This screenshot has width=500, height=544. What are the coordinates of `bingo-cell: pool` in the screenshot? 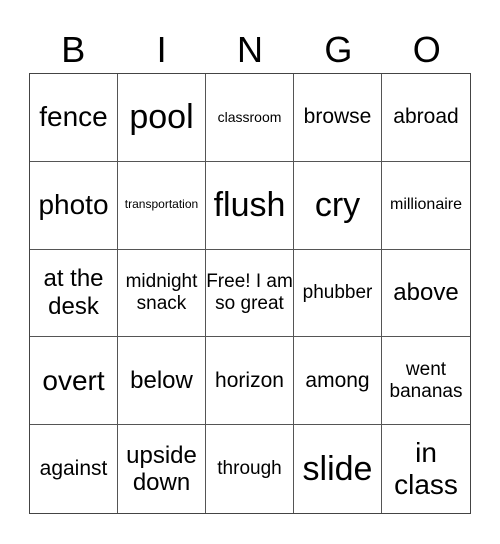 It's located at (162, 118).